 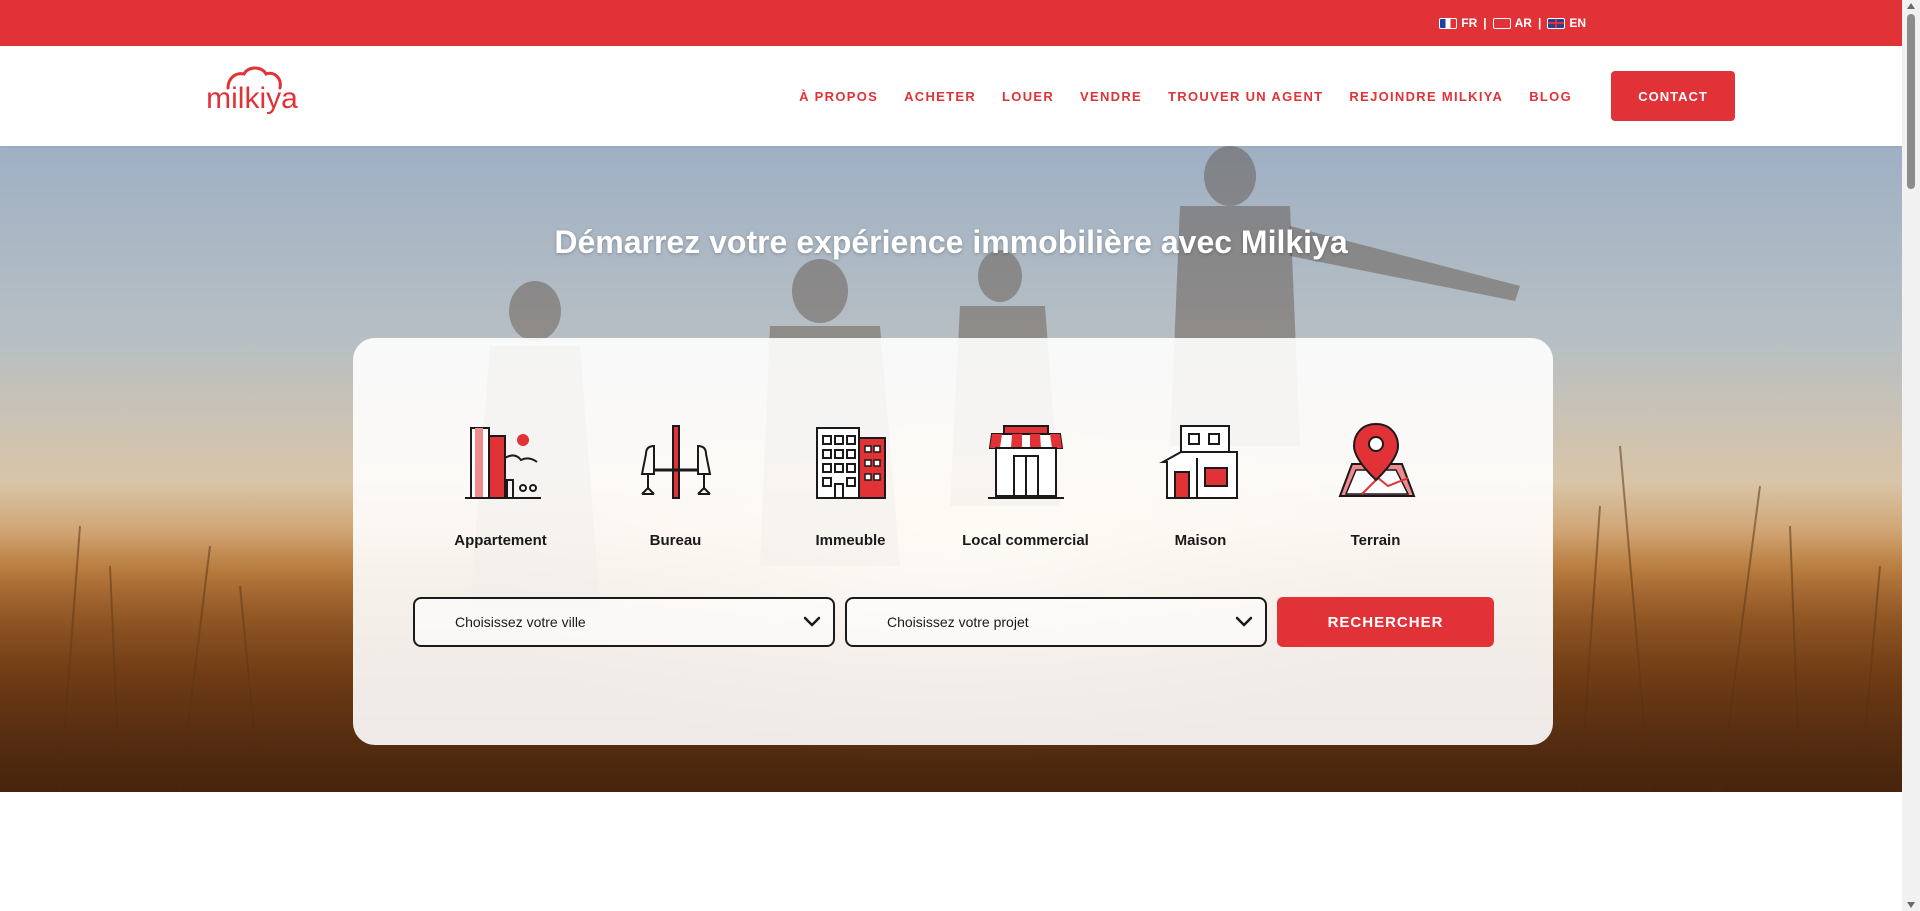 What do you see at coordinates (1198, 462) in the screenshot?
I see `house-icon` at bounding box center [1198, 462].